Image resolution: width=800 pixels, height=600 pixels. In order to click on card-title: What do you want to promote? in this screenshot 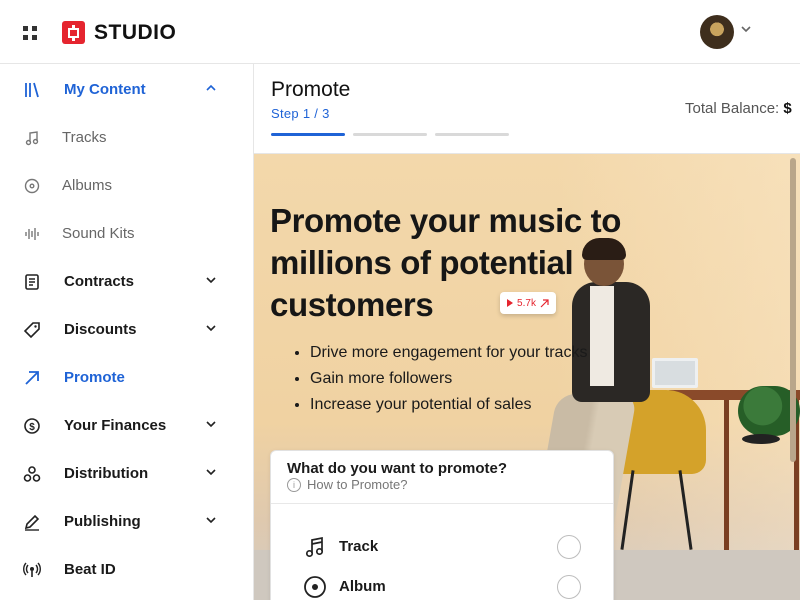, I will do `click(397, 468)`.